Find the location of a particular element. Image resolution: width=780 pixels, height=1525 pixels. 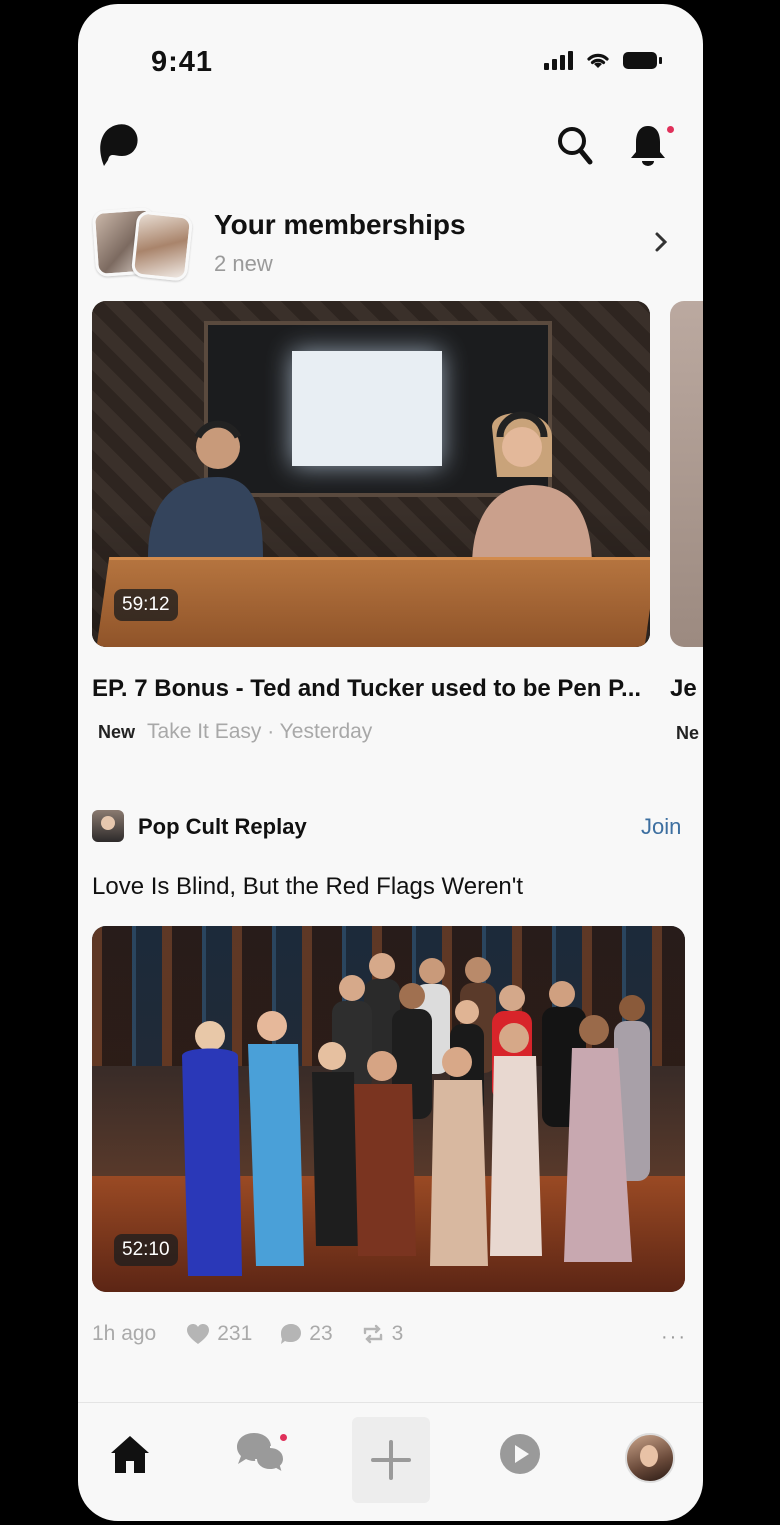

next-card-badge: Ne is located at coordinates (688, 733).